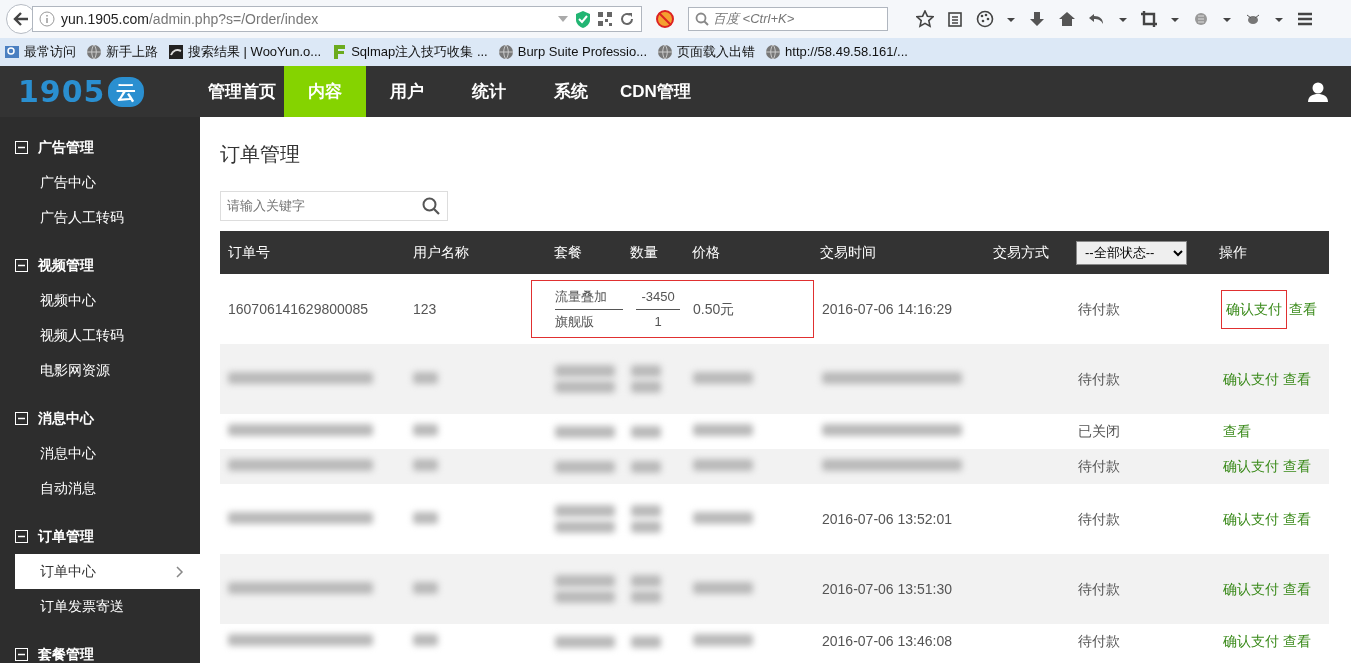 This screenshot has width=1351, height=663. I want to click on sidebar-item: 自动消息, so click(100, 488).